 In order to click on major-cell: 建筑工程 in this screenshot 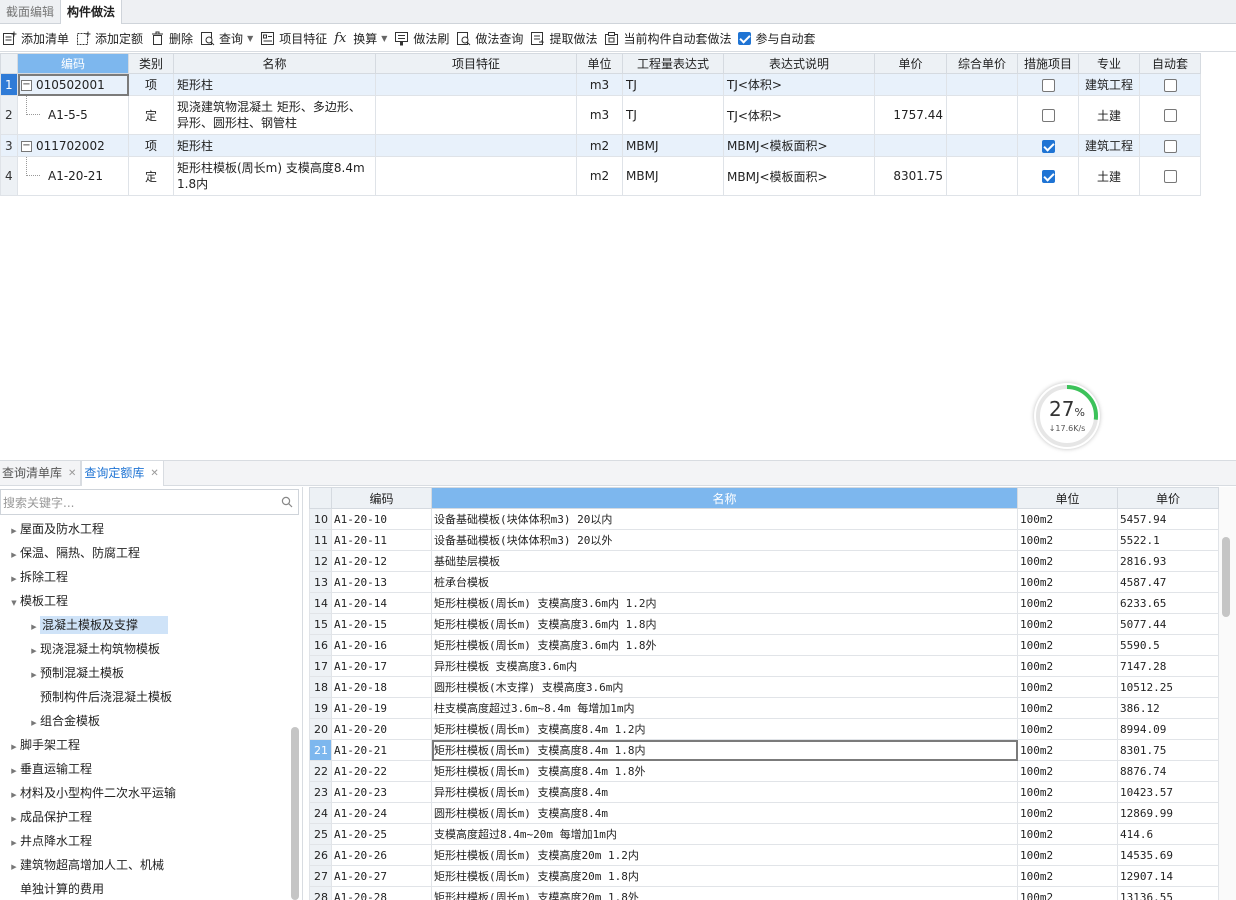, I will do `click(1109, 145)`.